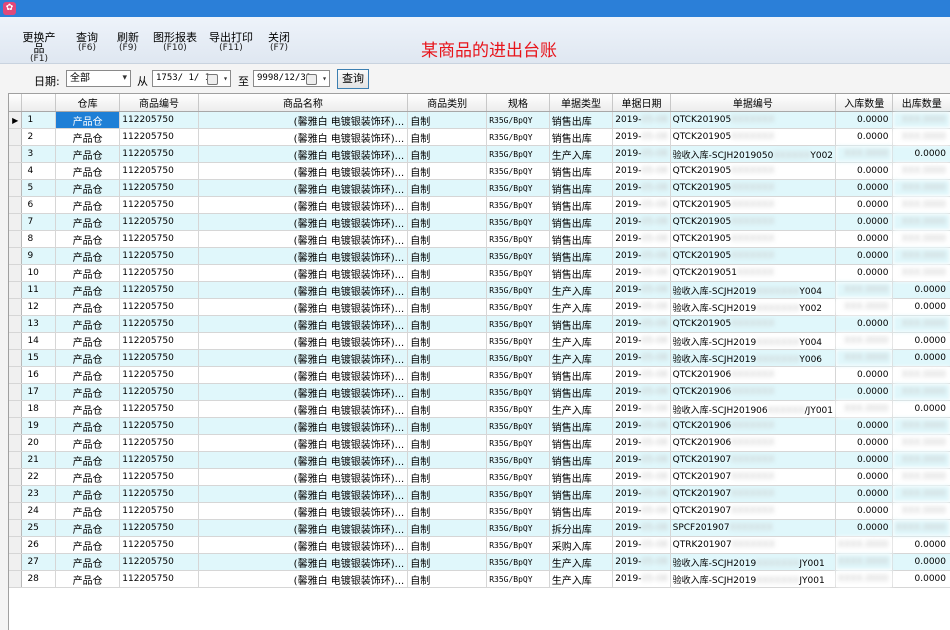  What do you see at coordinates (753, 409) in the screenshot?
I see `doc-number-cell: 验收入库-SCJH201906XXXXXX/JY001` at bounding box center [753, 409].